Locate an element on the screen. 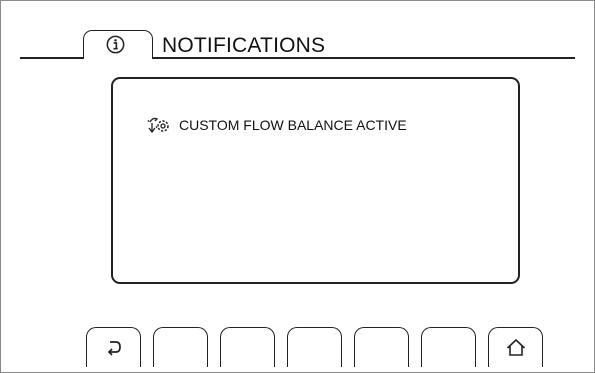  notification-item: CUSTOM FLOW BALANCE ACTIVE is located at coordinates (276, 125).